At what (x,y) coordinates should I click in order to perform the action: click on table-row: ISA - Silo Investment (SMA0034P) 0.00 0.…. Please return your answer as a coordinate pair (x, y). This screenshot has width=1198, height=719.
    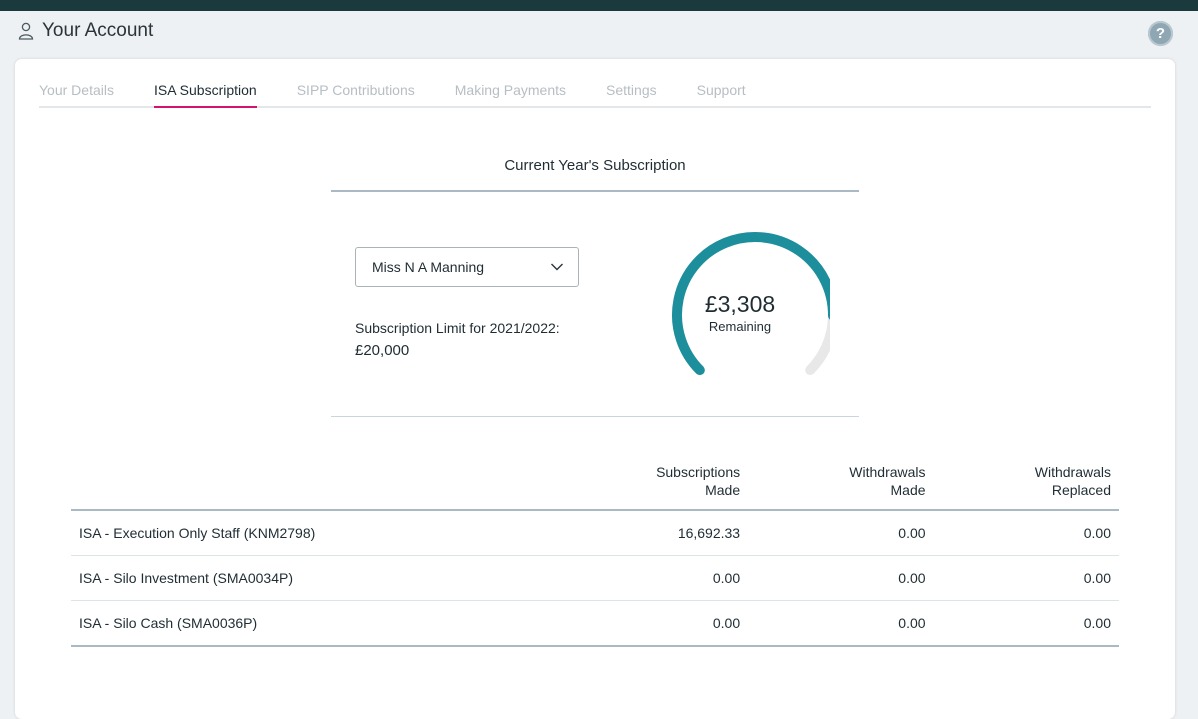
    Looking at the image, I should click on (595, 578).